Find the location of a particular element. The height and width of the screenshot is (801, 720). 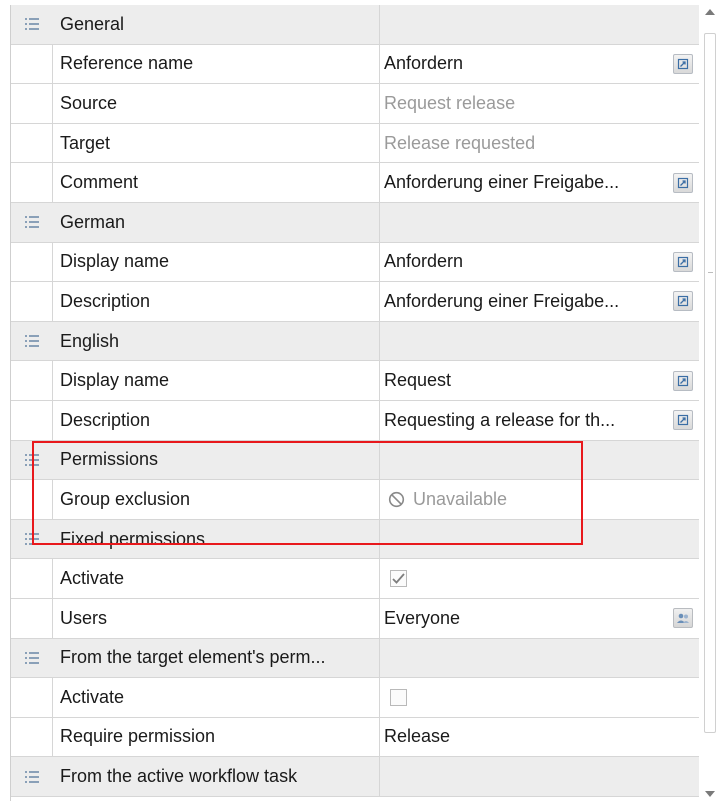

vertical-scrollbar is located at coordinates (710, 403).